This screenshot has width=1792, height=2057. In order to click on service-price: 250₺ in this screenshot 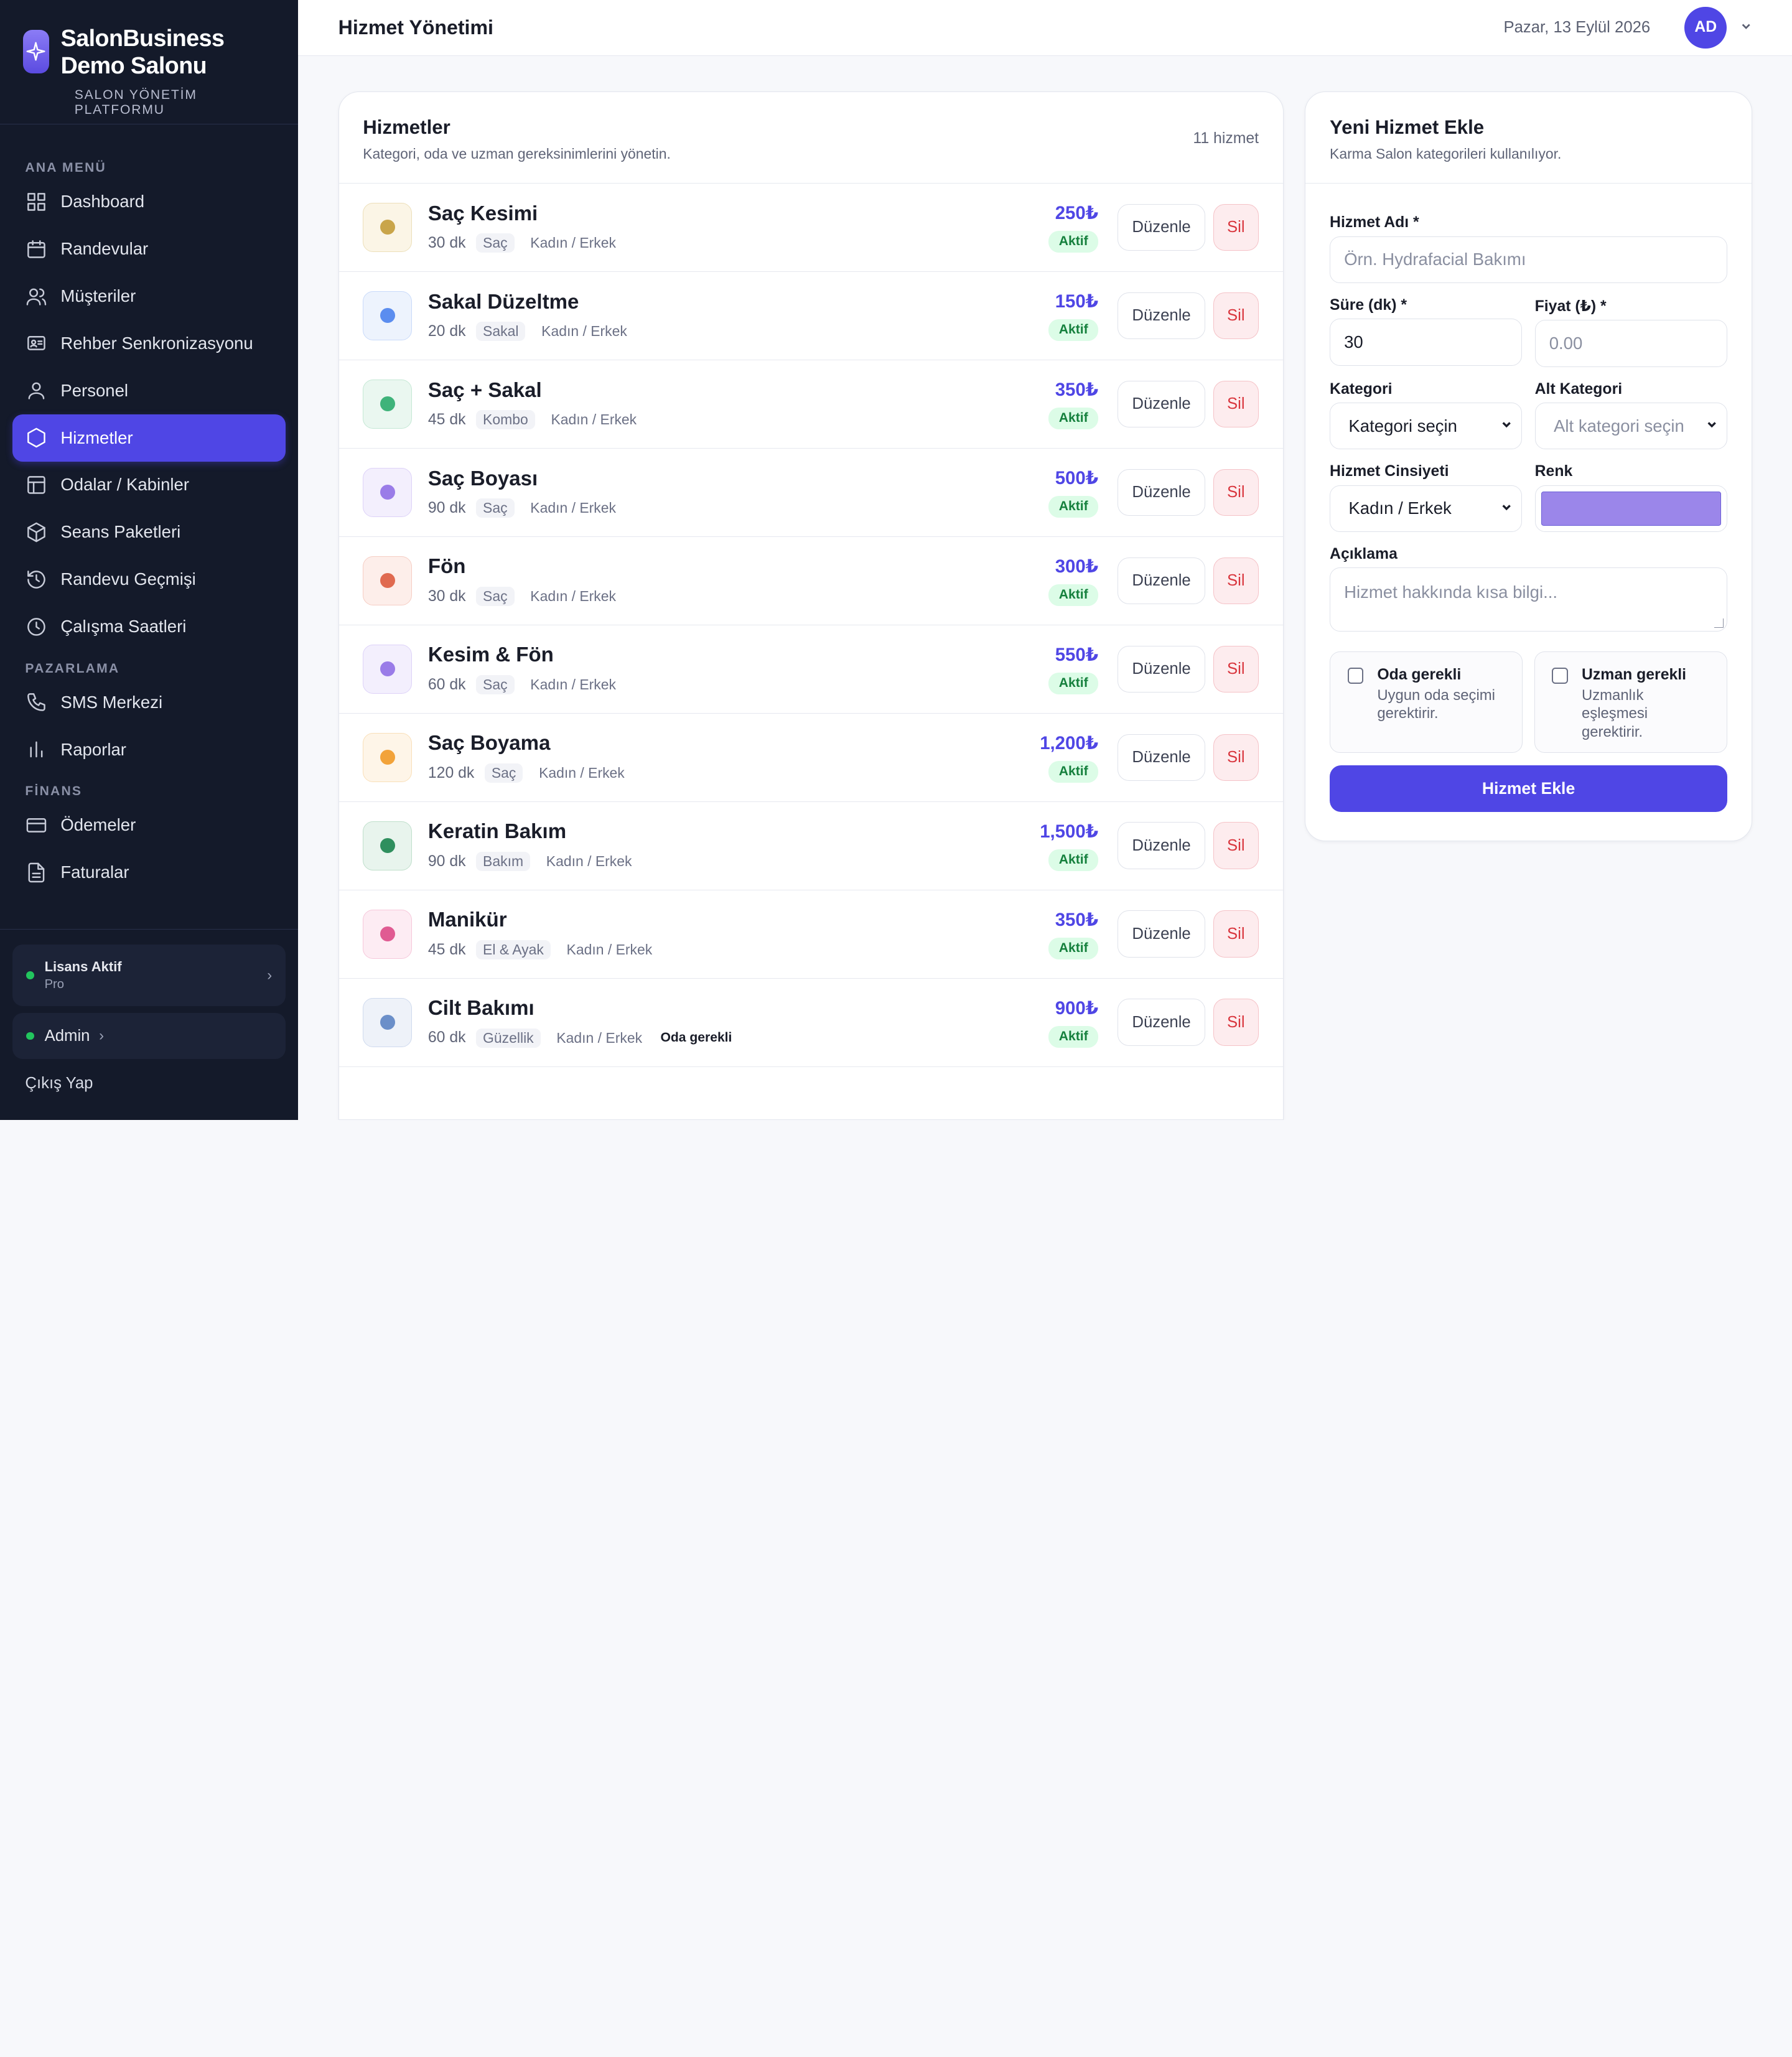, I will do `click(1077, 212)`.